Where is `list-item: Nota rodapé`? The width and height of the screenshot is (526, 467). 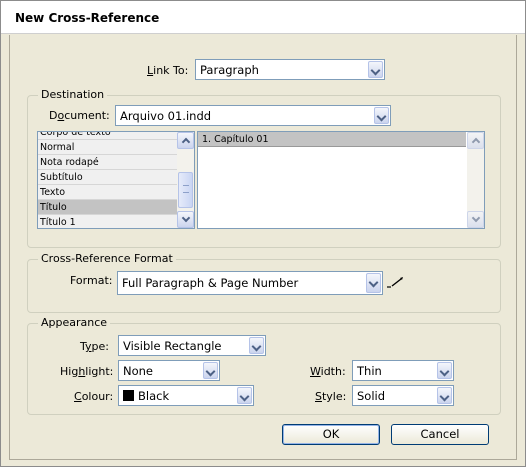 list-item: Nota rodapé is located at coordinates (107, 162).